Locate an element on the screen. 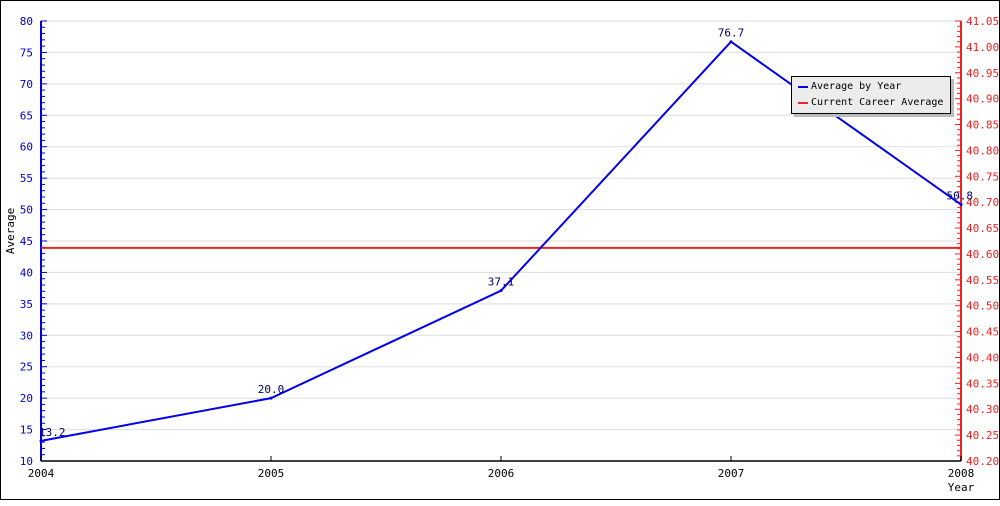 The image size is (1000, 506). left-axis-tick-label: 75 is located at coordinates (26, 52).